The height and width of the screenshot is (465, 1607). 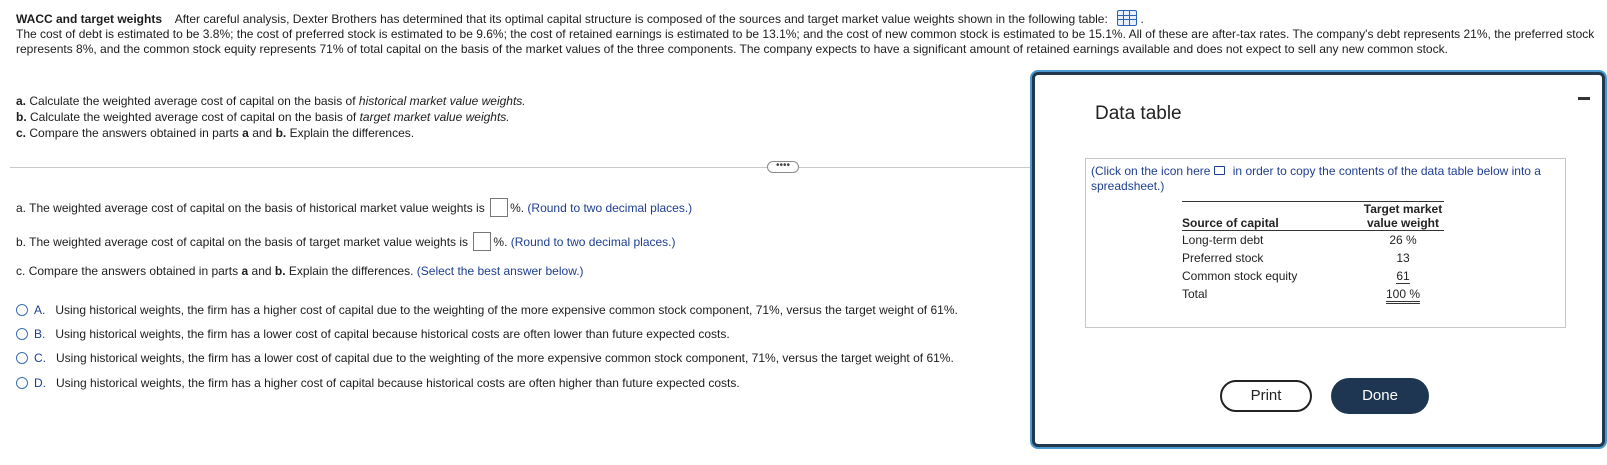 I want to click on total-value: 100 %, so click(x=1403, y=295).